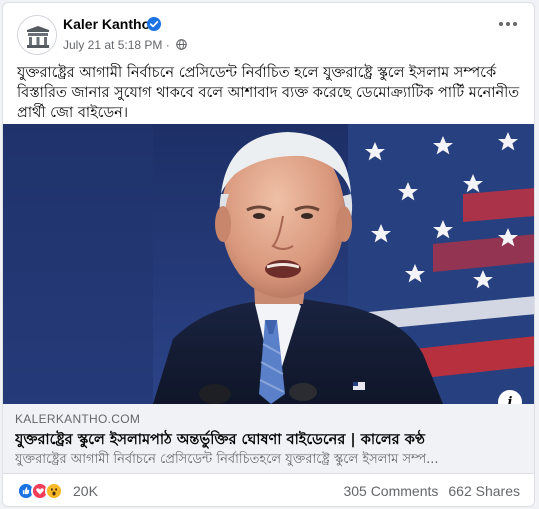  Describe the element at coordinates (112, 45) in the screenshot. I see `post-timestamp: July 21 at 5:18 PM` at that location.